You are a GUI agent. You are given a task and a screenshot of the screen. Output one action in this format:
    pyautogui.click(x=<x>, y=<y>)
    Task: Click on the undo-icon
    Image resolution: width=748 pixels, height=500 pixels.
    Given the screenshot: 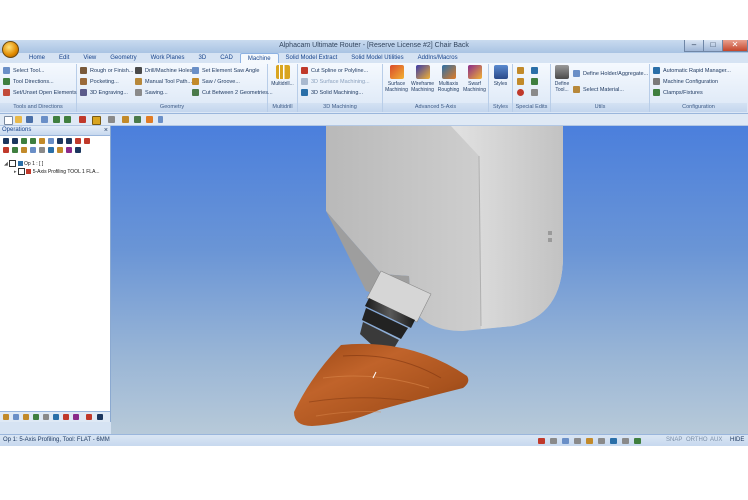 What is the action you would take?
    pyautogui.click(x=56, y=119)
    